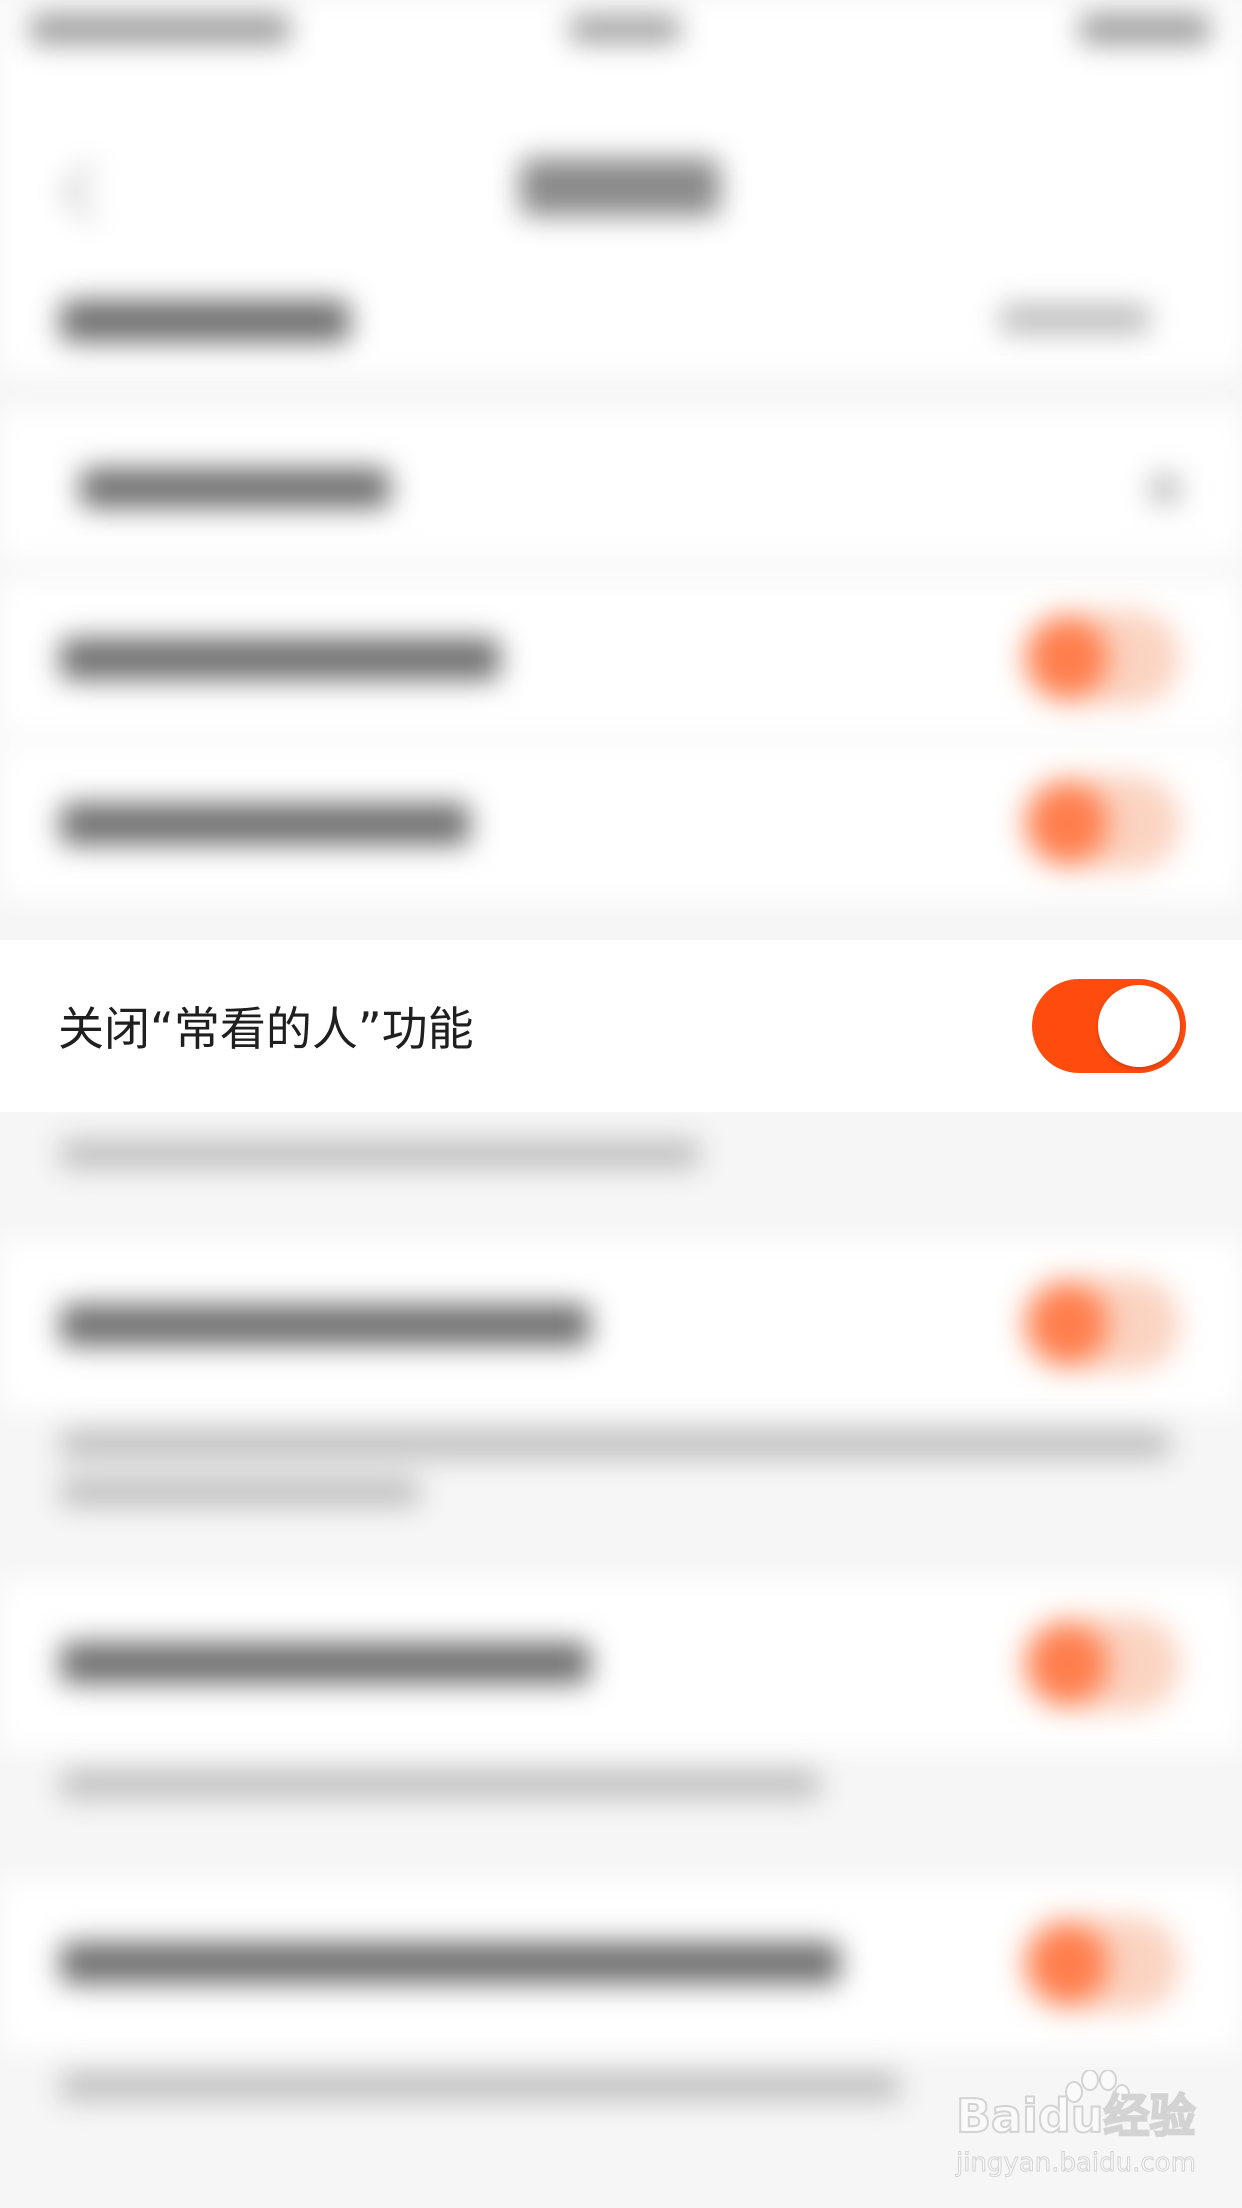 Image resolution: width=1242 pixels, height=2208 pixels. I want to click on setting-label: 关闭“常看的人”功能, so click(266, 1029).